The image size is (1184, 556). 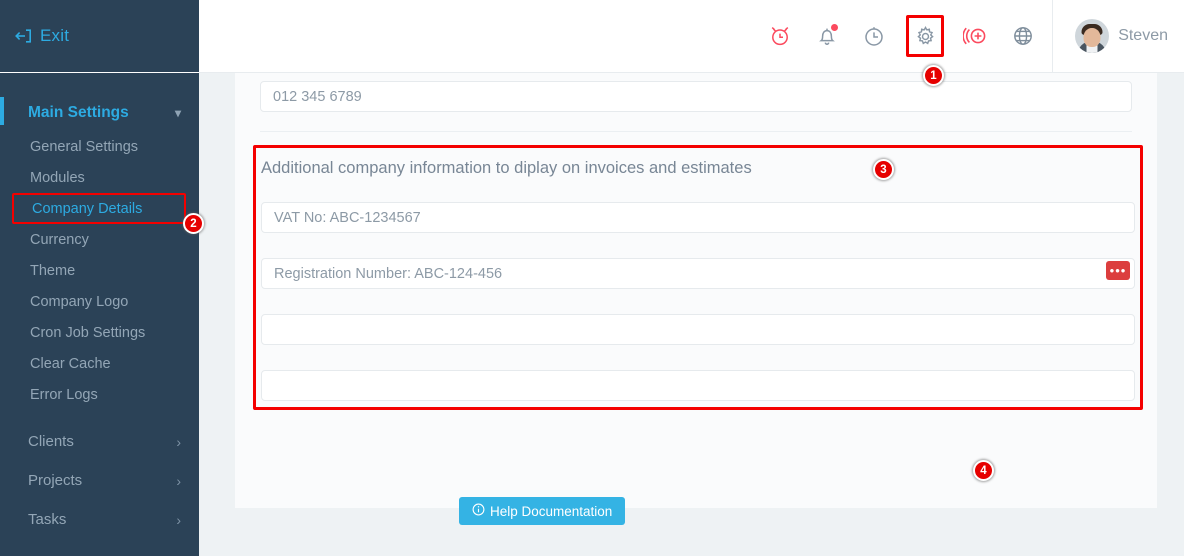 I want to click on sidebar-item-label: Clients, so click(x=51, y=441).